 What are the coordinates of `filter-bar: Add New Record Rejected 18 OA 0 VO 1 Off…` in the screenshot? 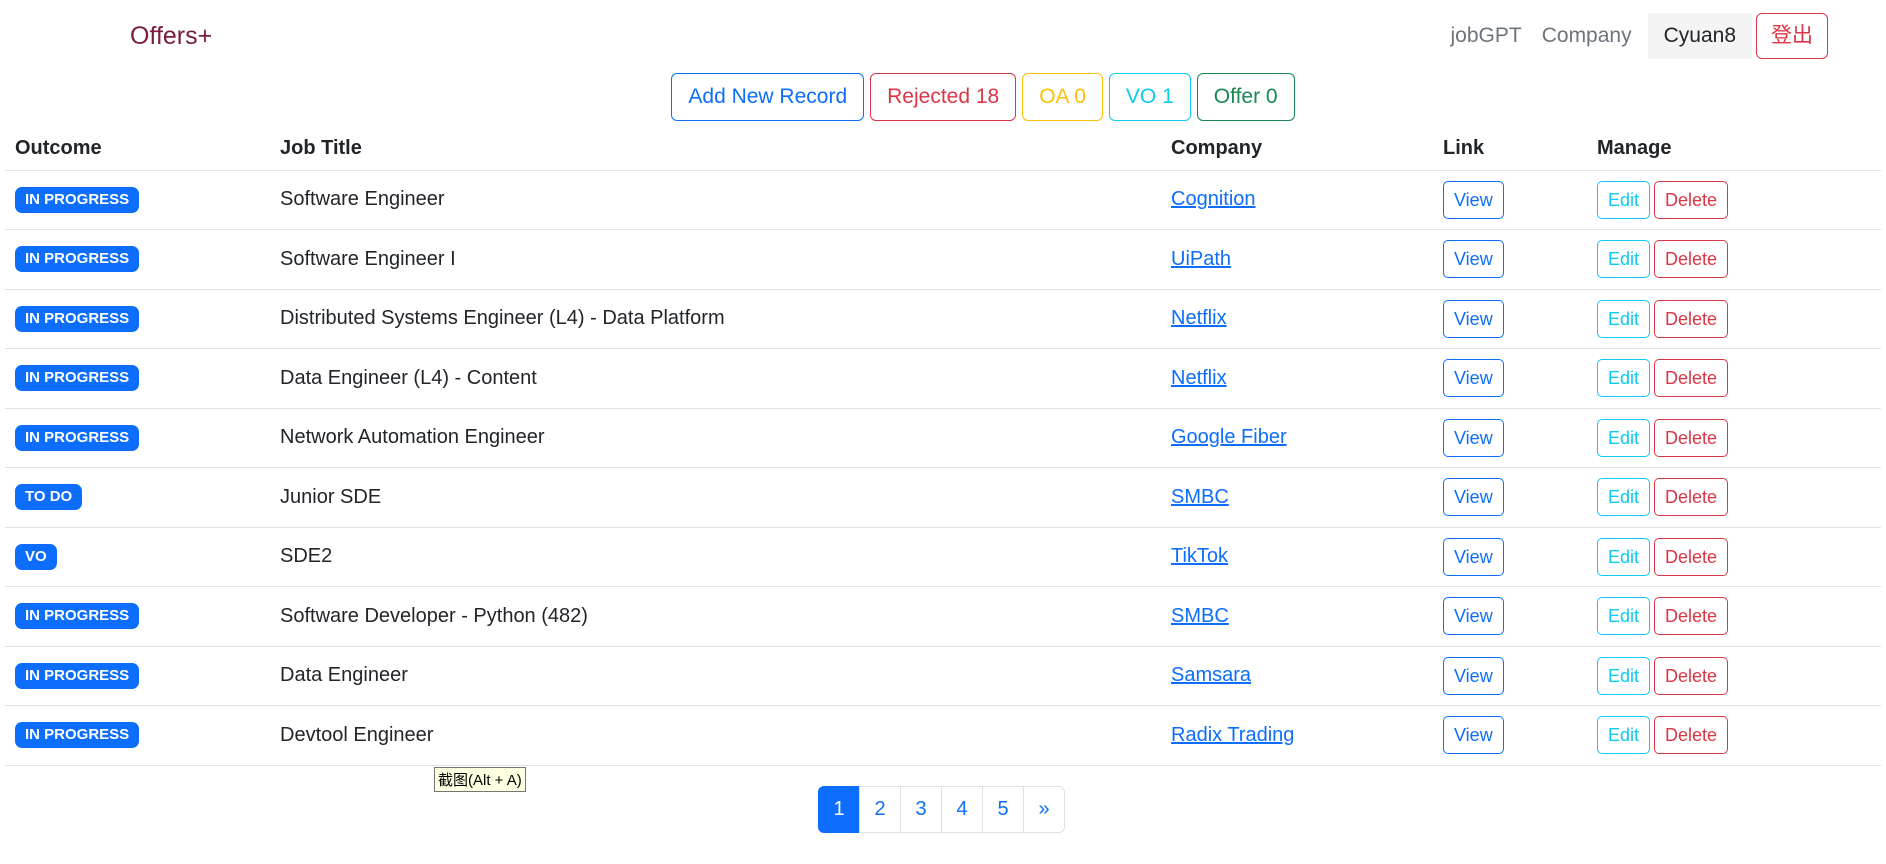 It's located at (943, 97).